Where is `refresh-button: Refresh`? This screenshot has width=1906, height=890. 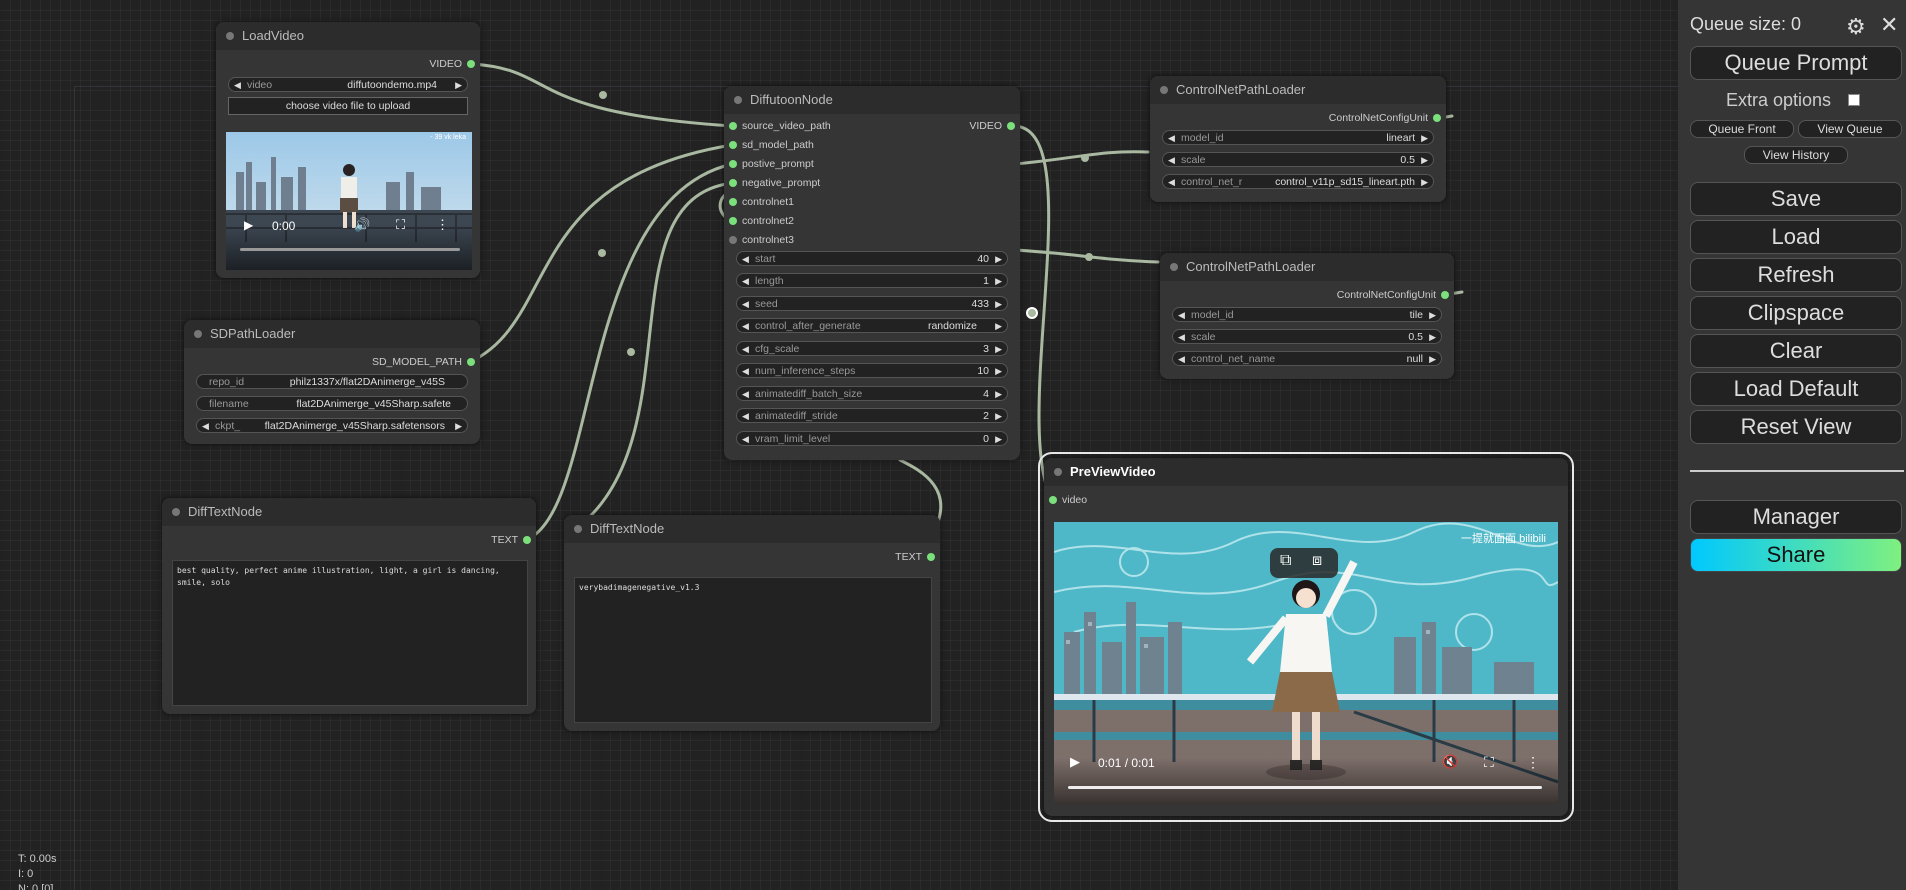 refresh-button: Refresh is located at coordinates (1796, 275).